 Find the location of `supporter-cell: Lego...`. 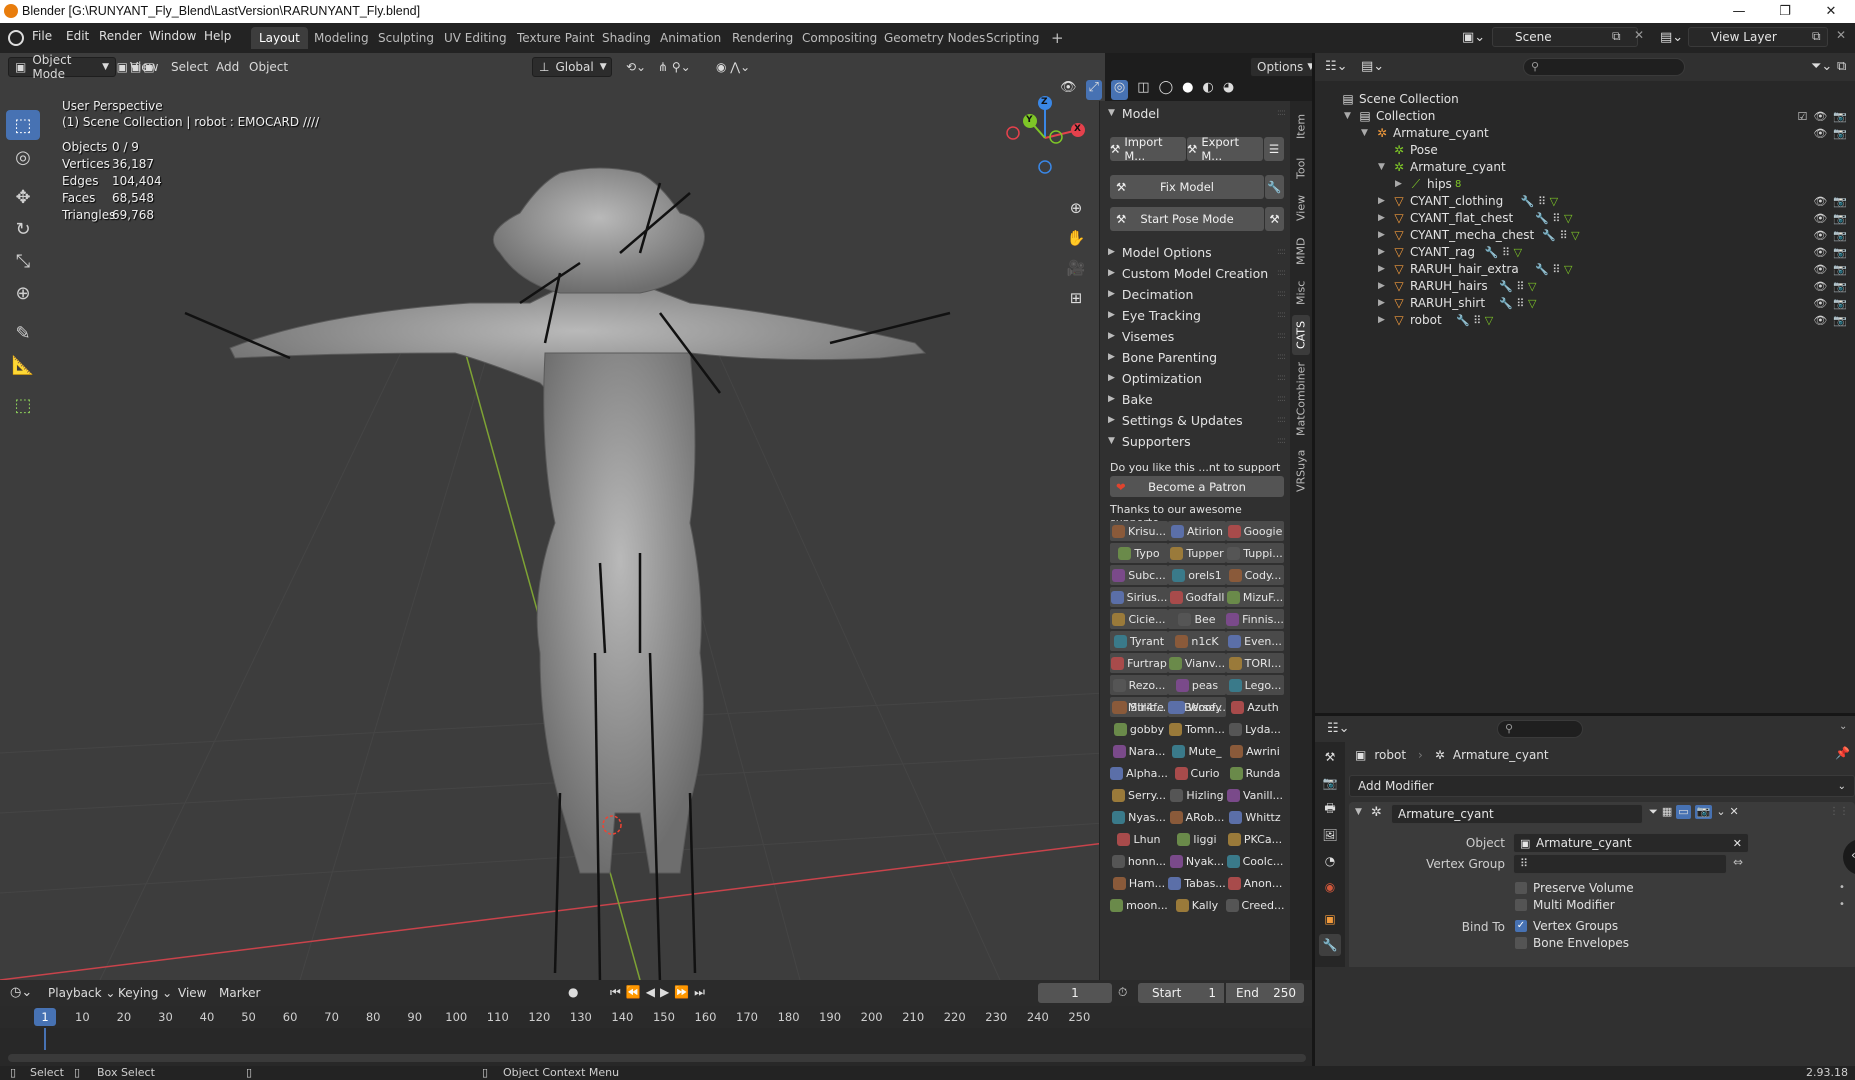

supporter-cell: Lego... is located at coordinates (1255, 685).